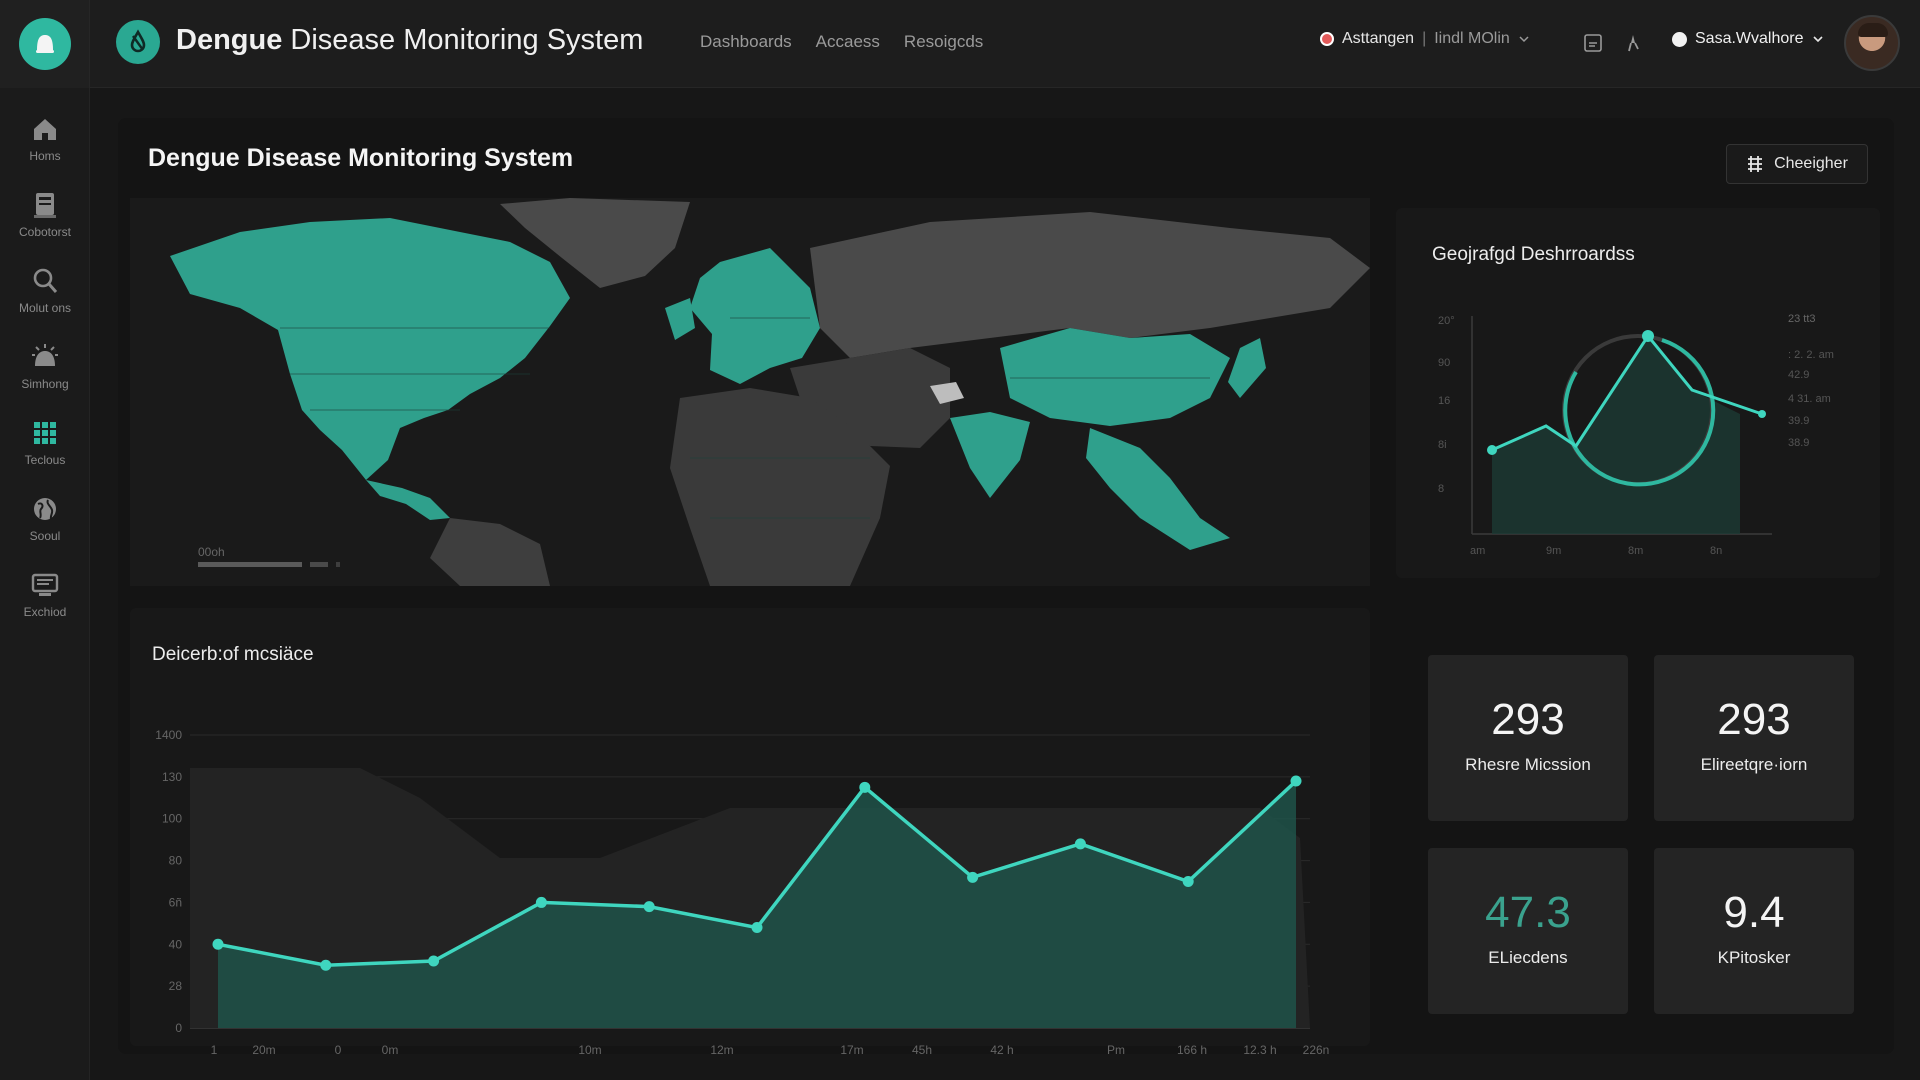 Image resolution: width=1920 pixels, height=1080 pixels. I want to click on trend-x-tick: 0, so click(338, 1050).